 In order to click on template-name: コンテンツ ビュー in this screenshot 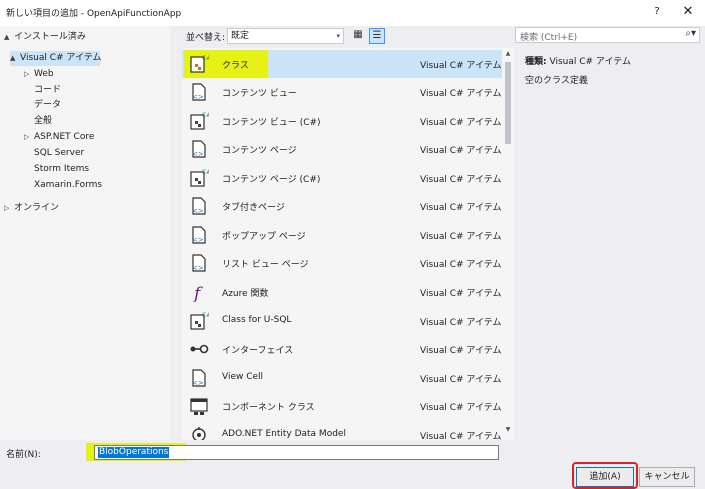, I will do `click(259, 94)`.